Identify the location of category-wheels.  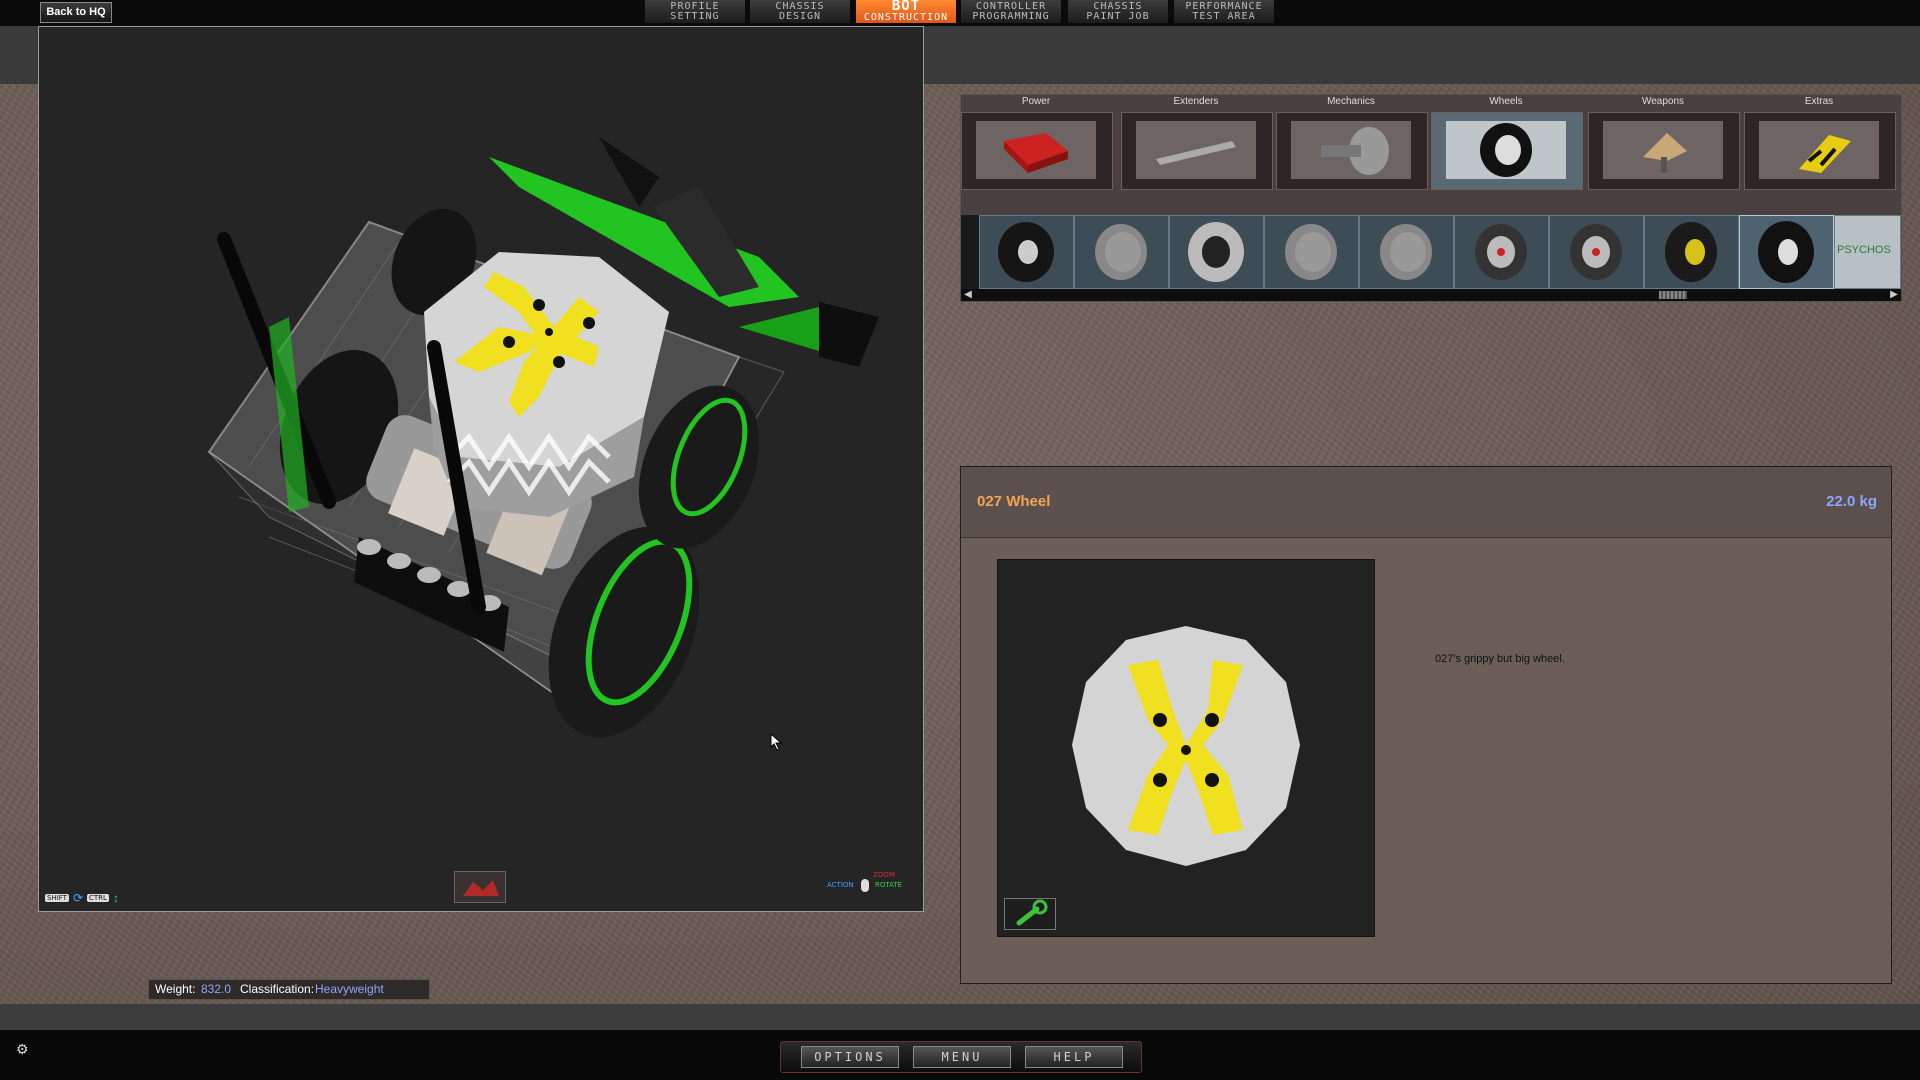
(1507, 151).